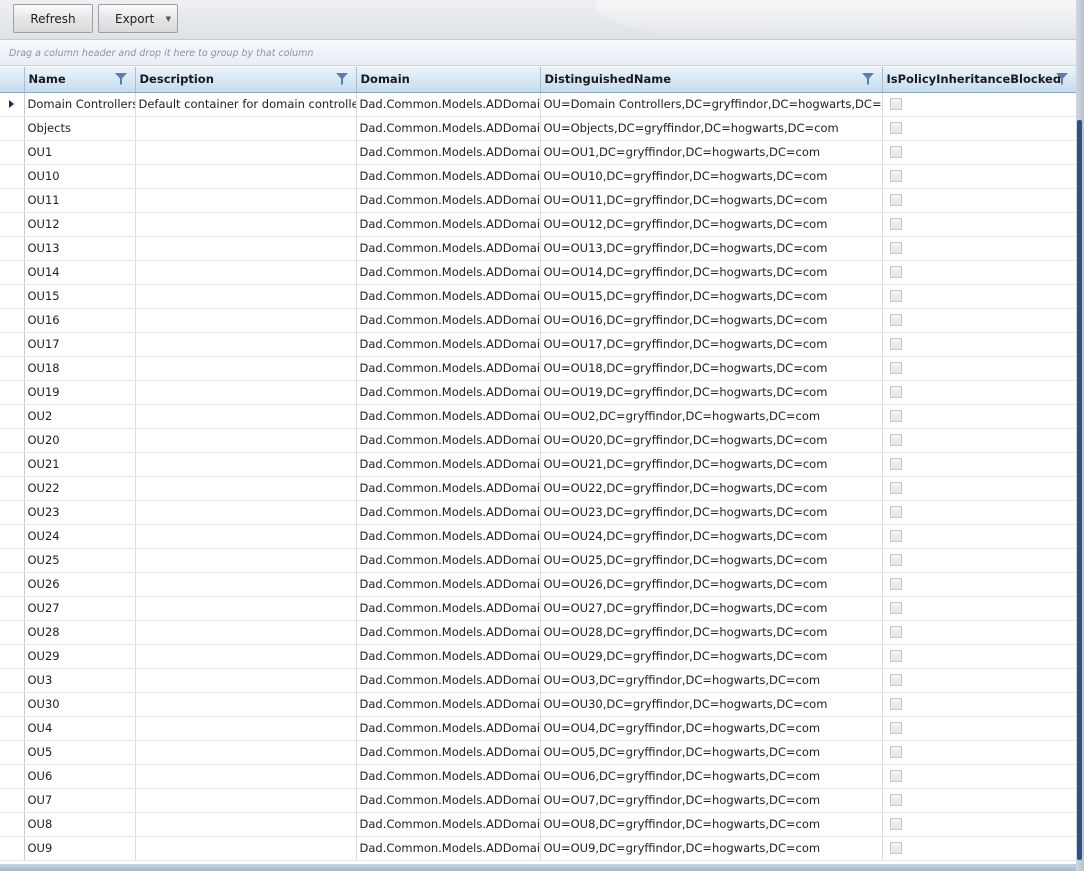  I want to click on cell-distinguishedname: OU=OU8,DC=gryffindor,DC=hogwarts,DC=com, so click(711, 824).